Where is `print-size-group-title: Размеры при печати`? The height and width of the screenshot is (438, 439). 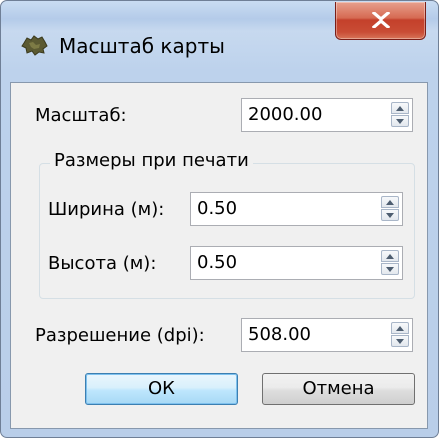 print-size-group-title: Размеры при печати is located at coordinates (151, 161).